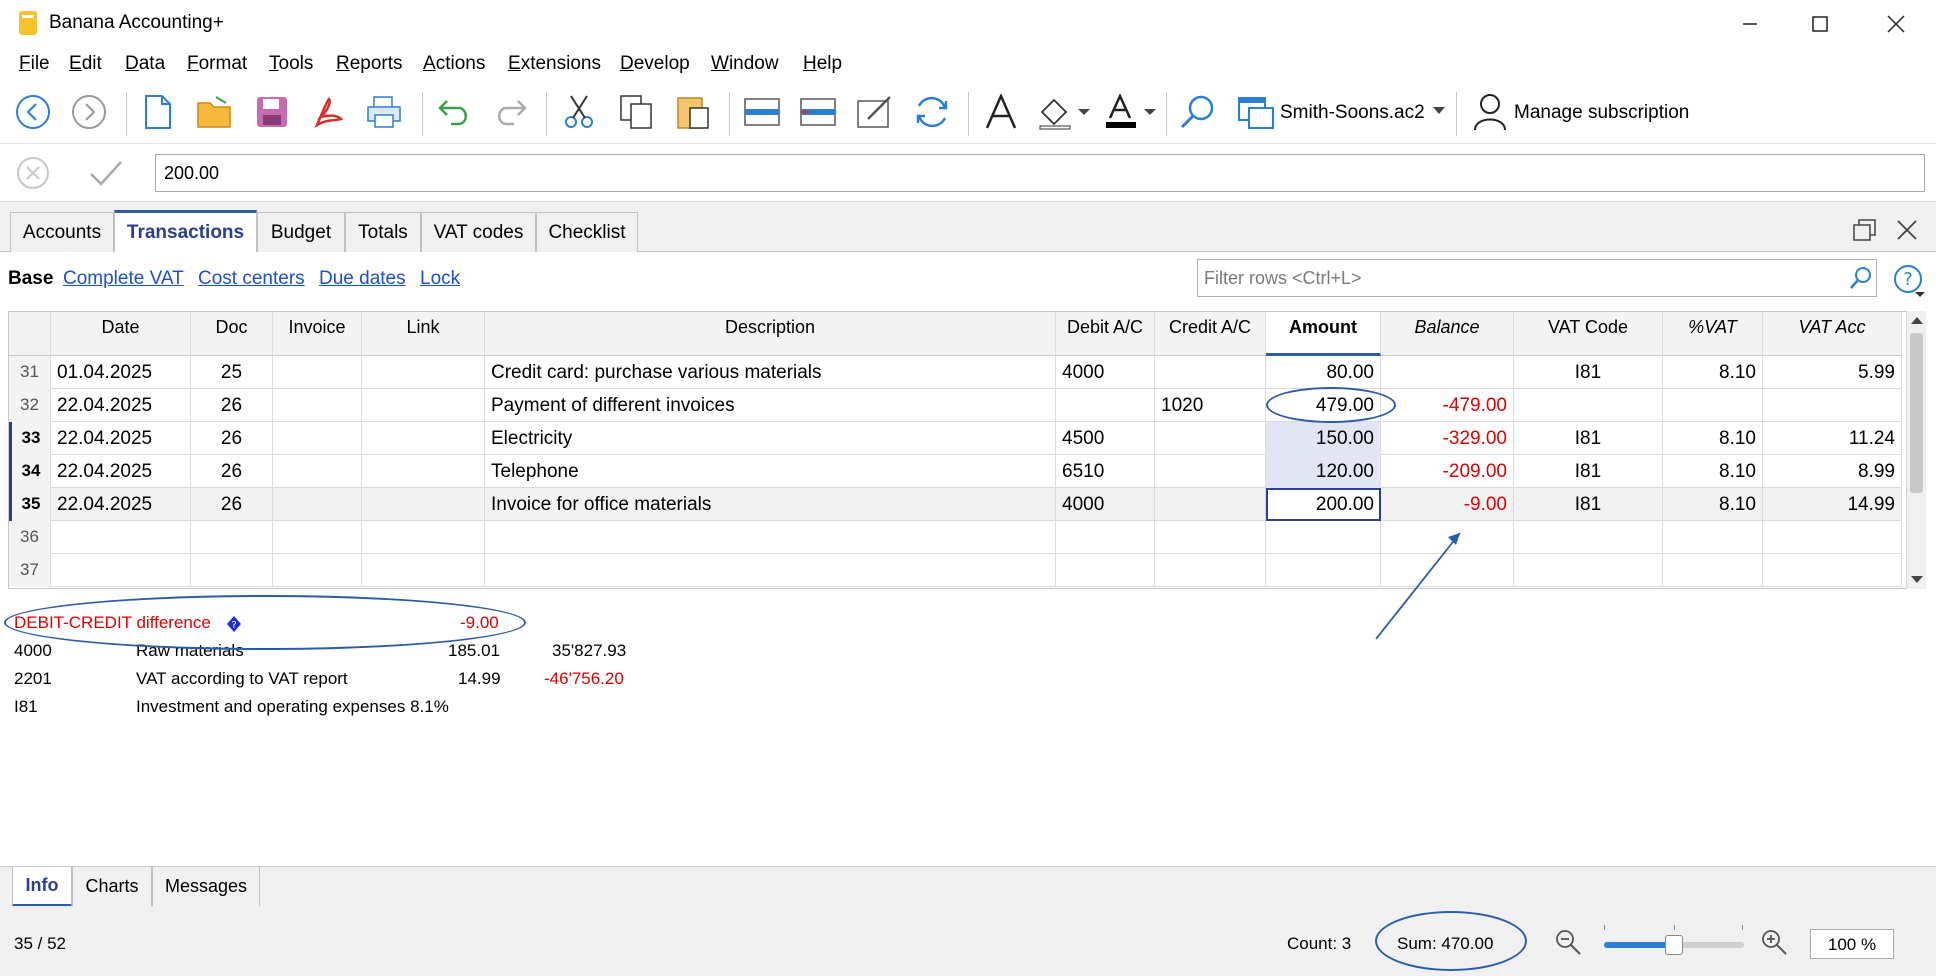 The height and width of the screenshot is (976, 1936). I want to click on menu-extensions: Extensions, so click(554, 64).